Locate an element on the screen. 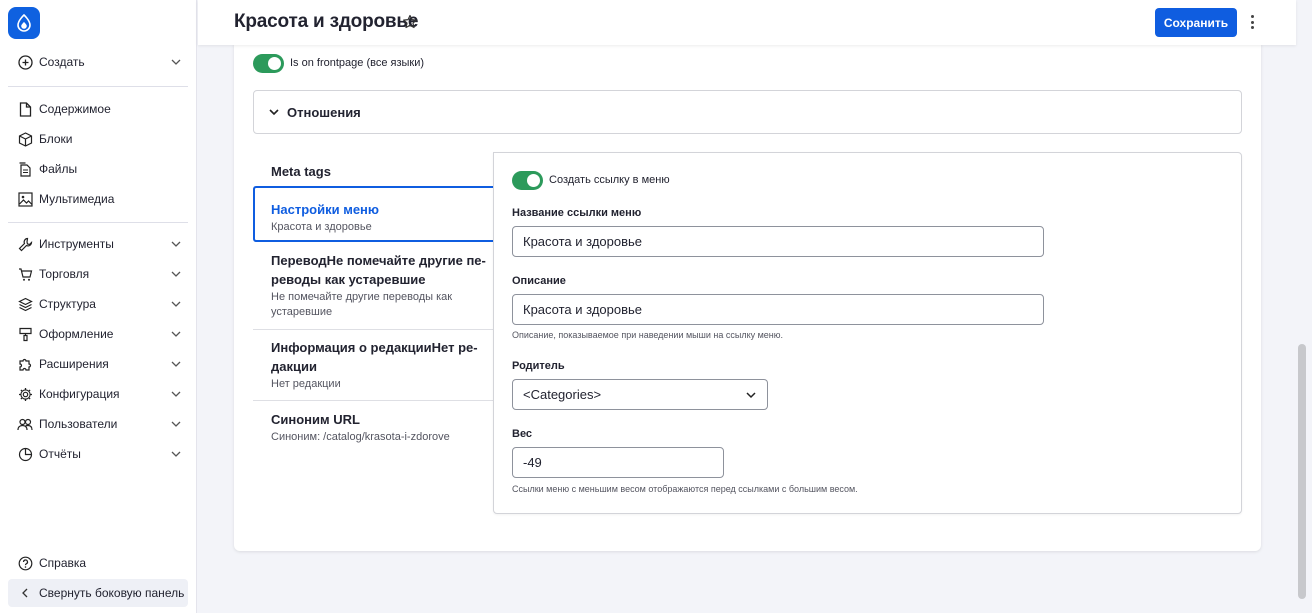 The width and height of the screenshot is (1312, 613). sidebar-item-label: Инструменты is located at coordinates (76, 244).